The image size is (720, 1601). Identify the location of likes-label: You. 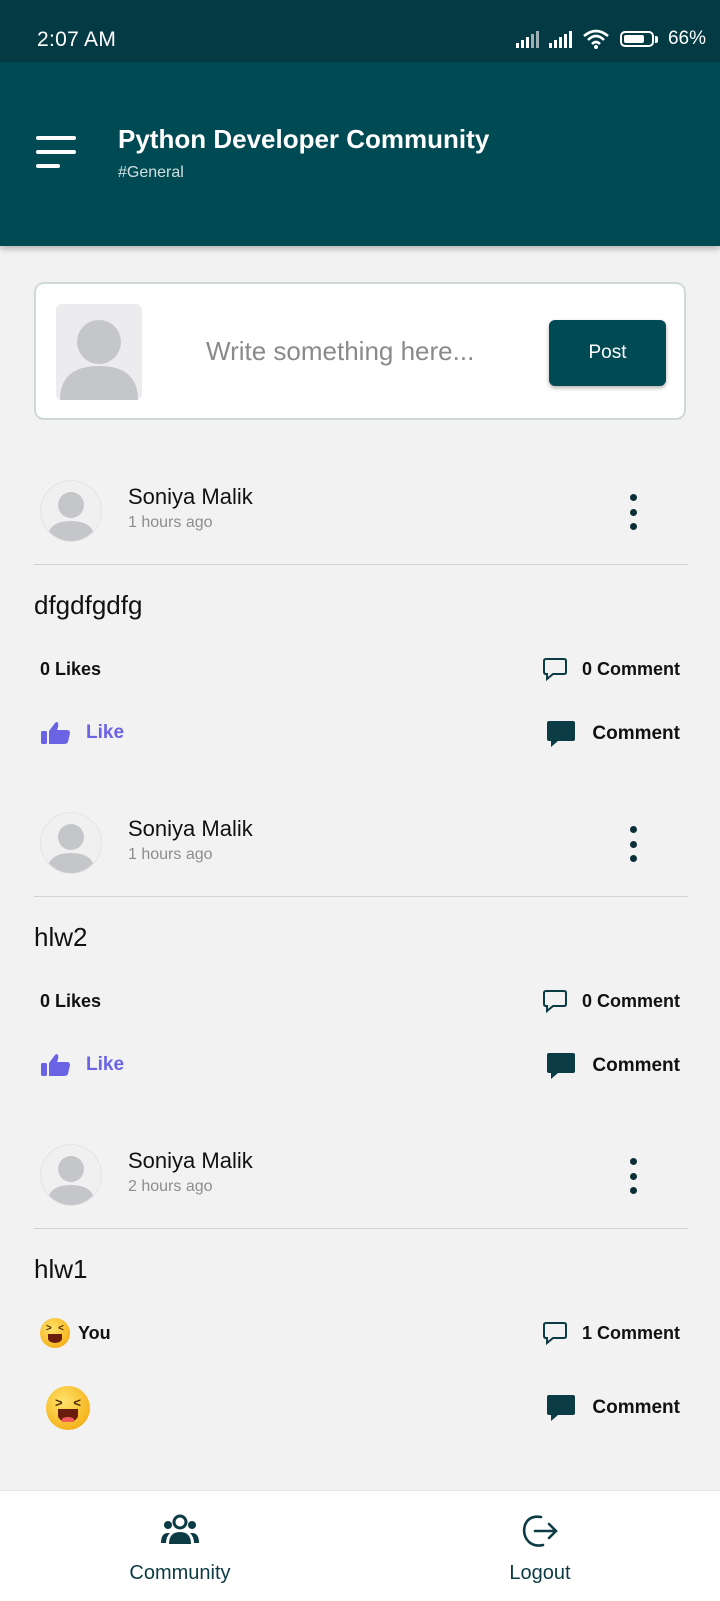
(94, 1332).